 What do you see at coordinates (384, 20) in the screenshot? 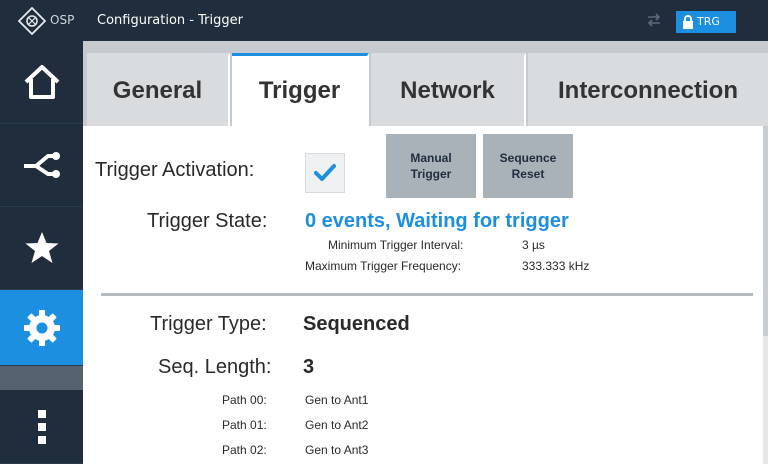
I see `title-bar: OSP Configuration - Trigger TRG` at bounding box center [384, 20].